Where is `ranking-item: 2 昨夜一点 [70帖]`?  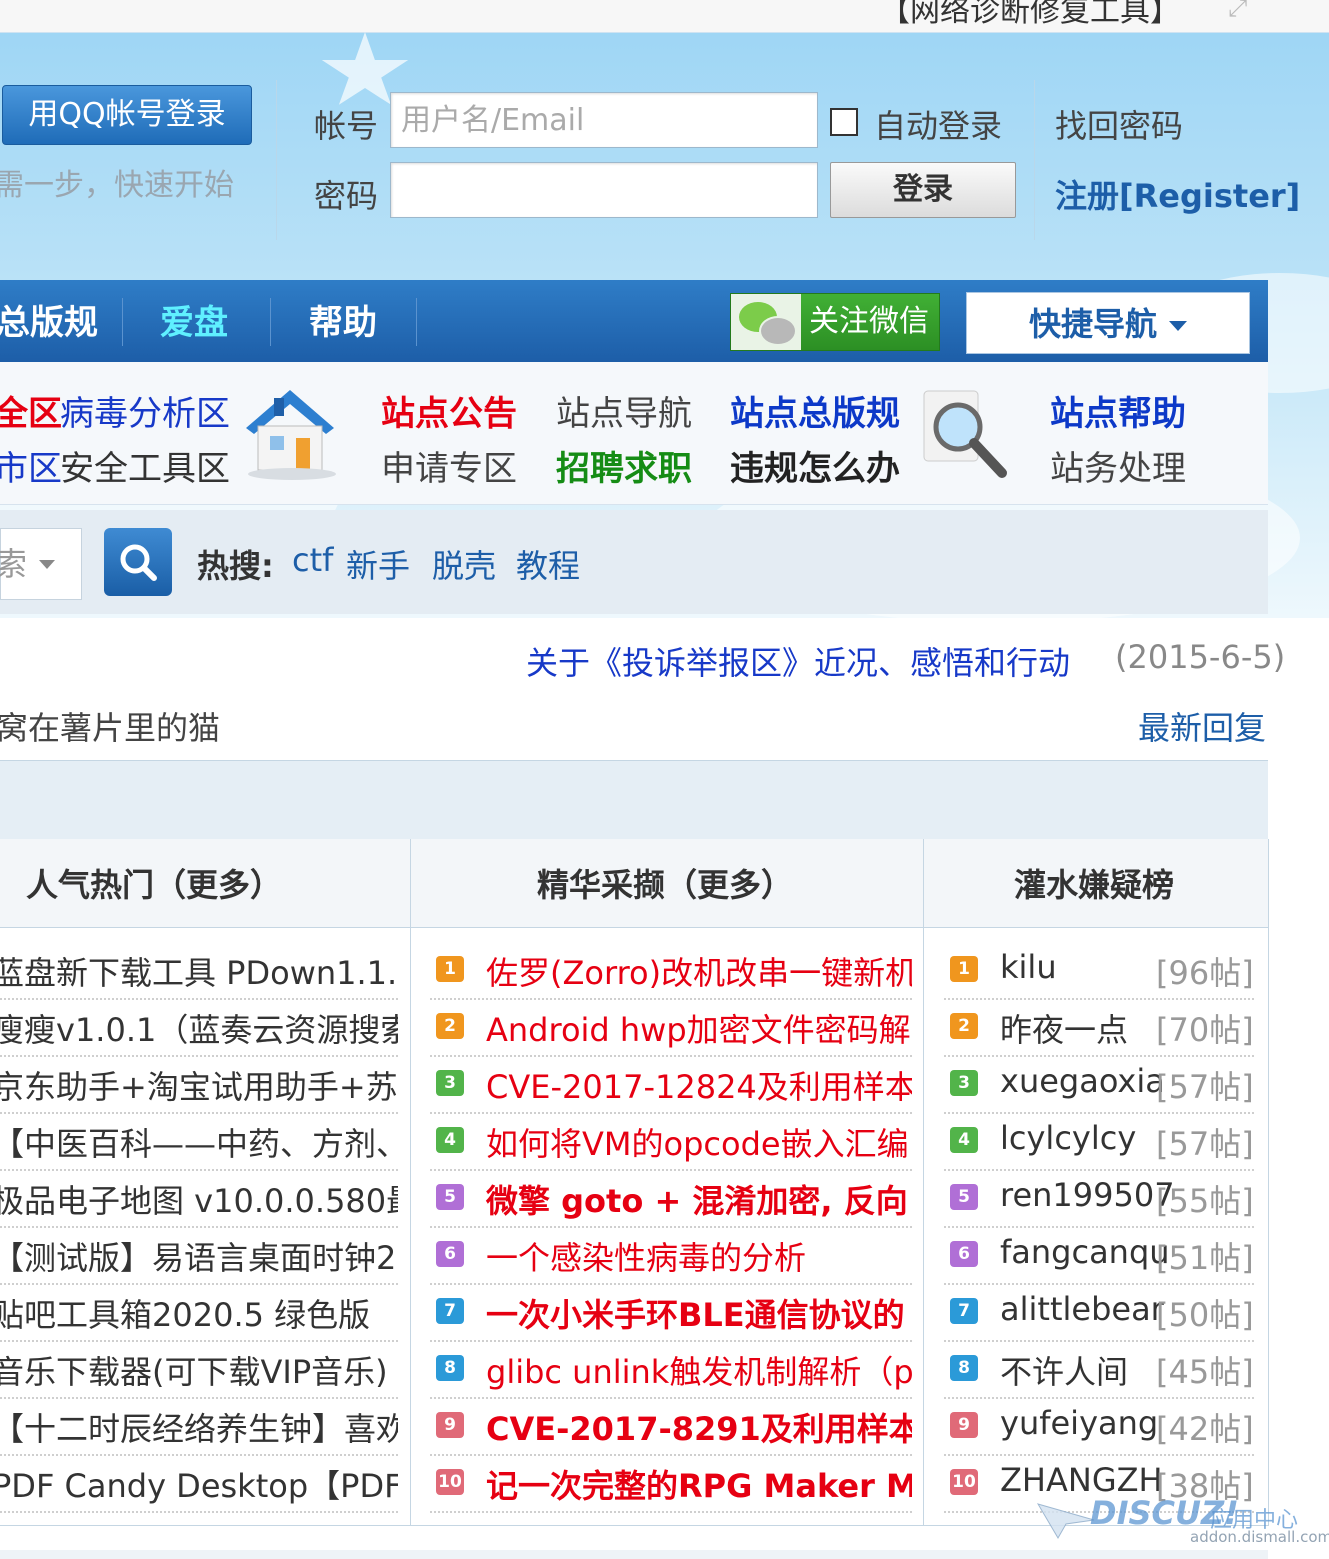 ranking-item: 2 昨夜一点 [70帖] is located at coordinates (1099, 1029).